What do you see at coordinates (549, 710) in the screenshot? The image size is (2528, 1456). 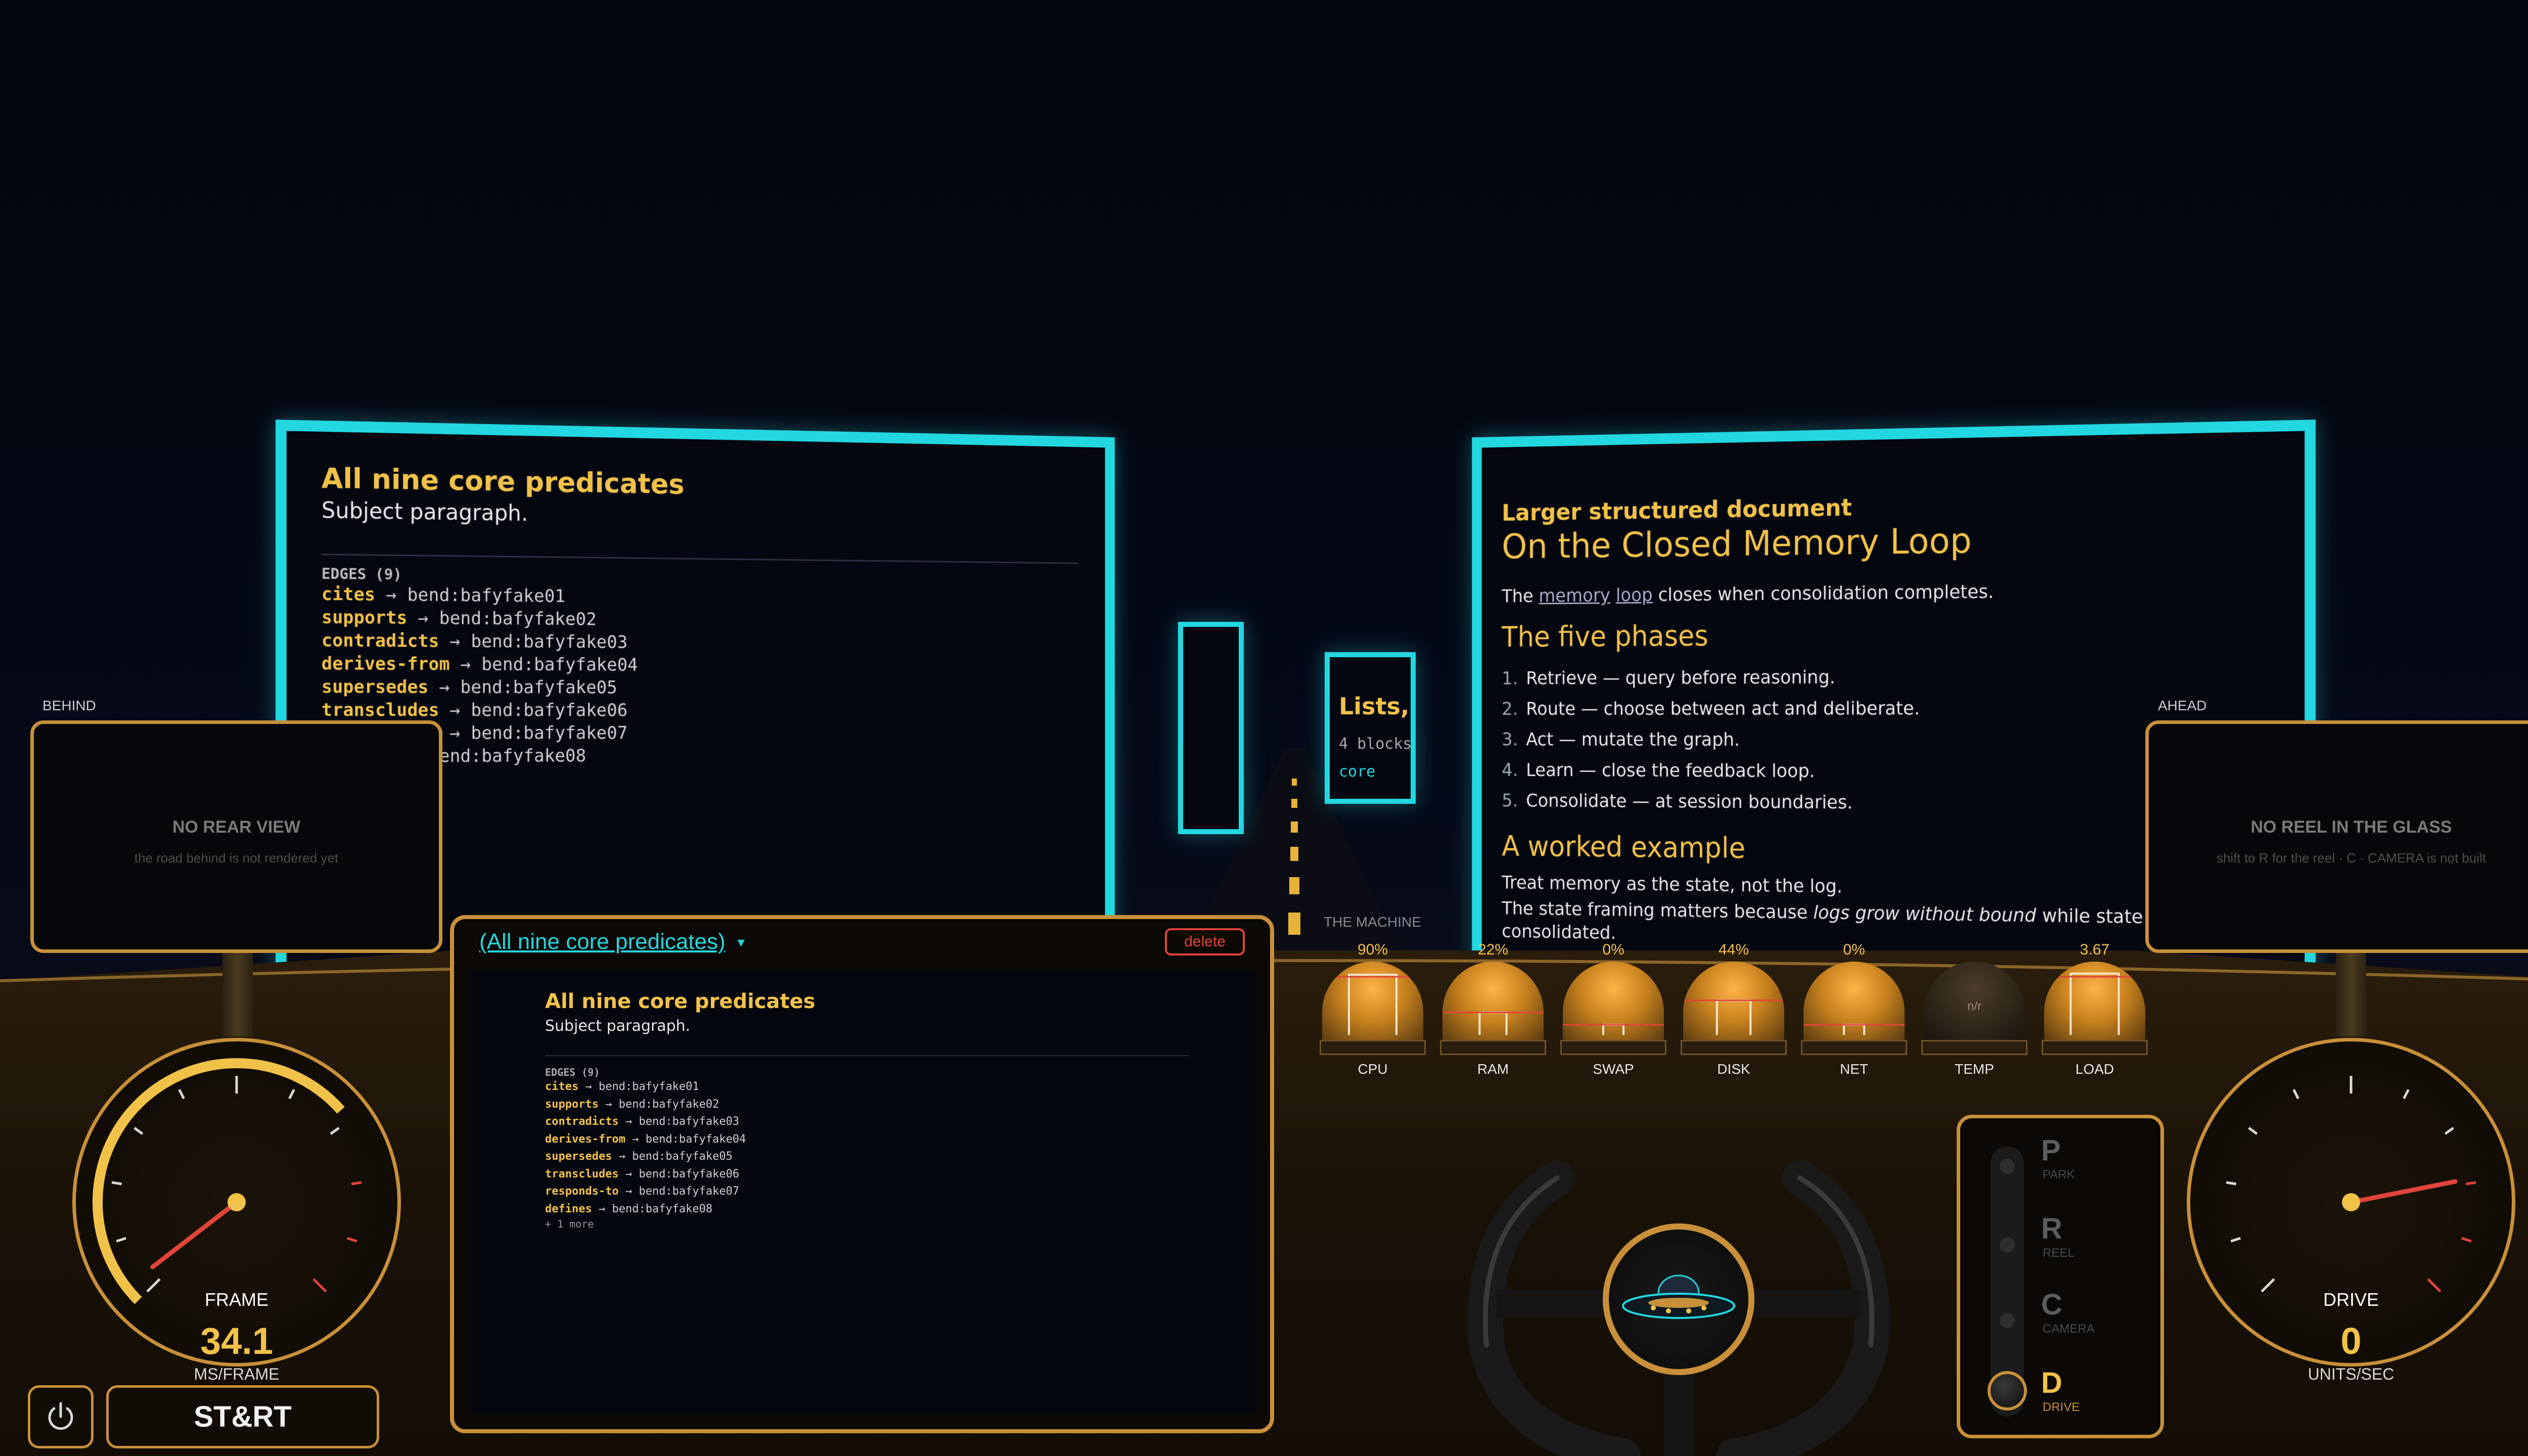 I see `edge-target: bend:bafyfake06` at bounding box center [549, 710].